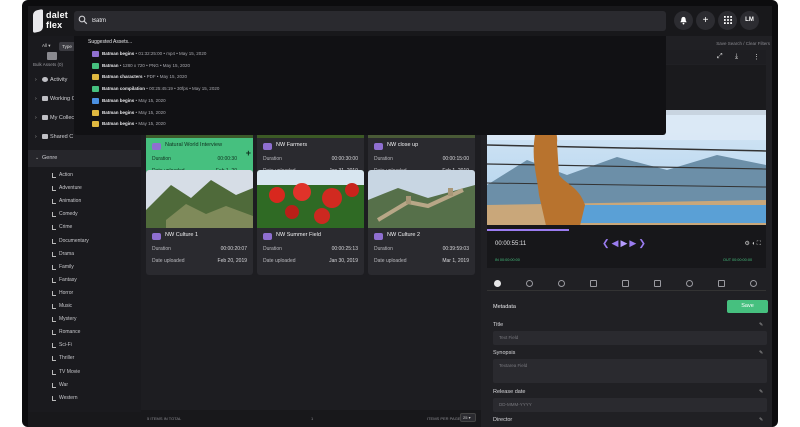 The image size is (800, 427). Describe the element at coordinates (630, 405) in the screenshot. I see `metadata-input: DD-MMM-YYYY` at that location.